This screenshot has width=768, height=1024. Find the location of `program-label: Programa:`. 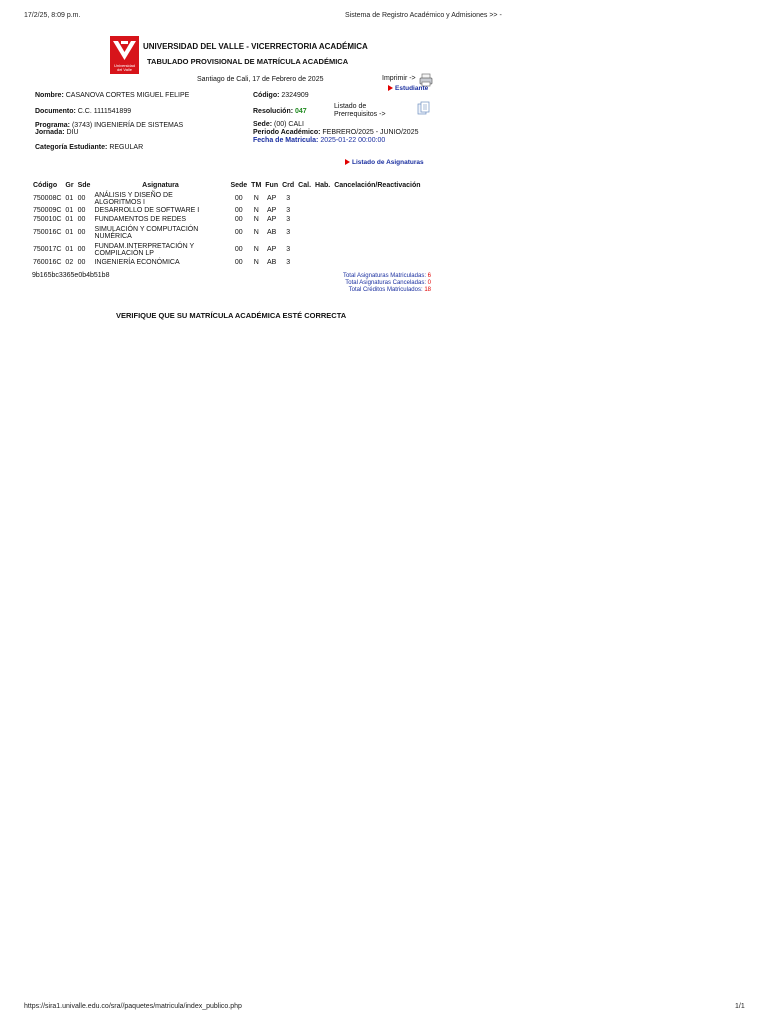

program-label: Programa: is located at coordinates (53, 125).